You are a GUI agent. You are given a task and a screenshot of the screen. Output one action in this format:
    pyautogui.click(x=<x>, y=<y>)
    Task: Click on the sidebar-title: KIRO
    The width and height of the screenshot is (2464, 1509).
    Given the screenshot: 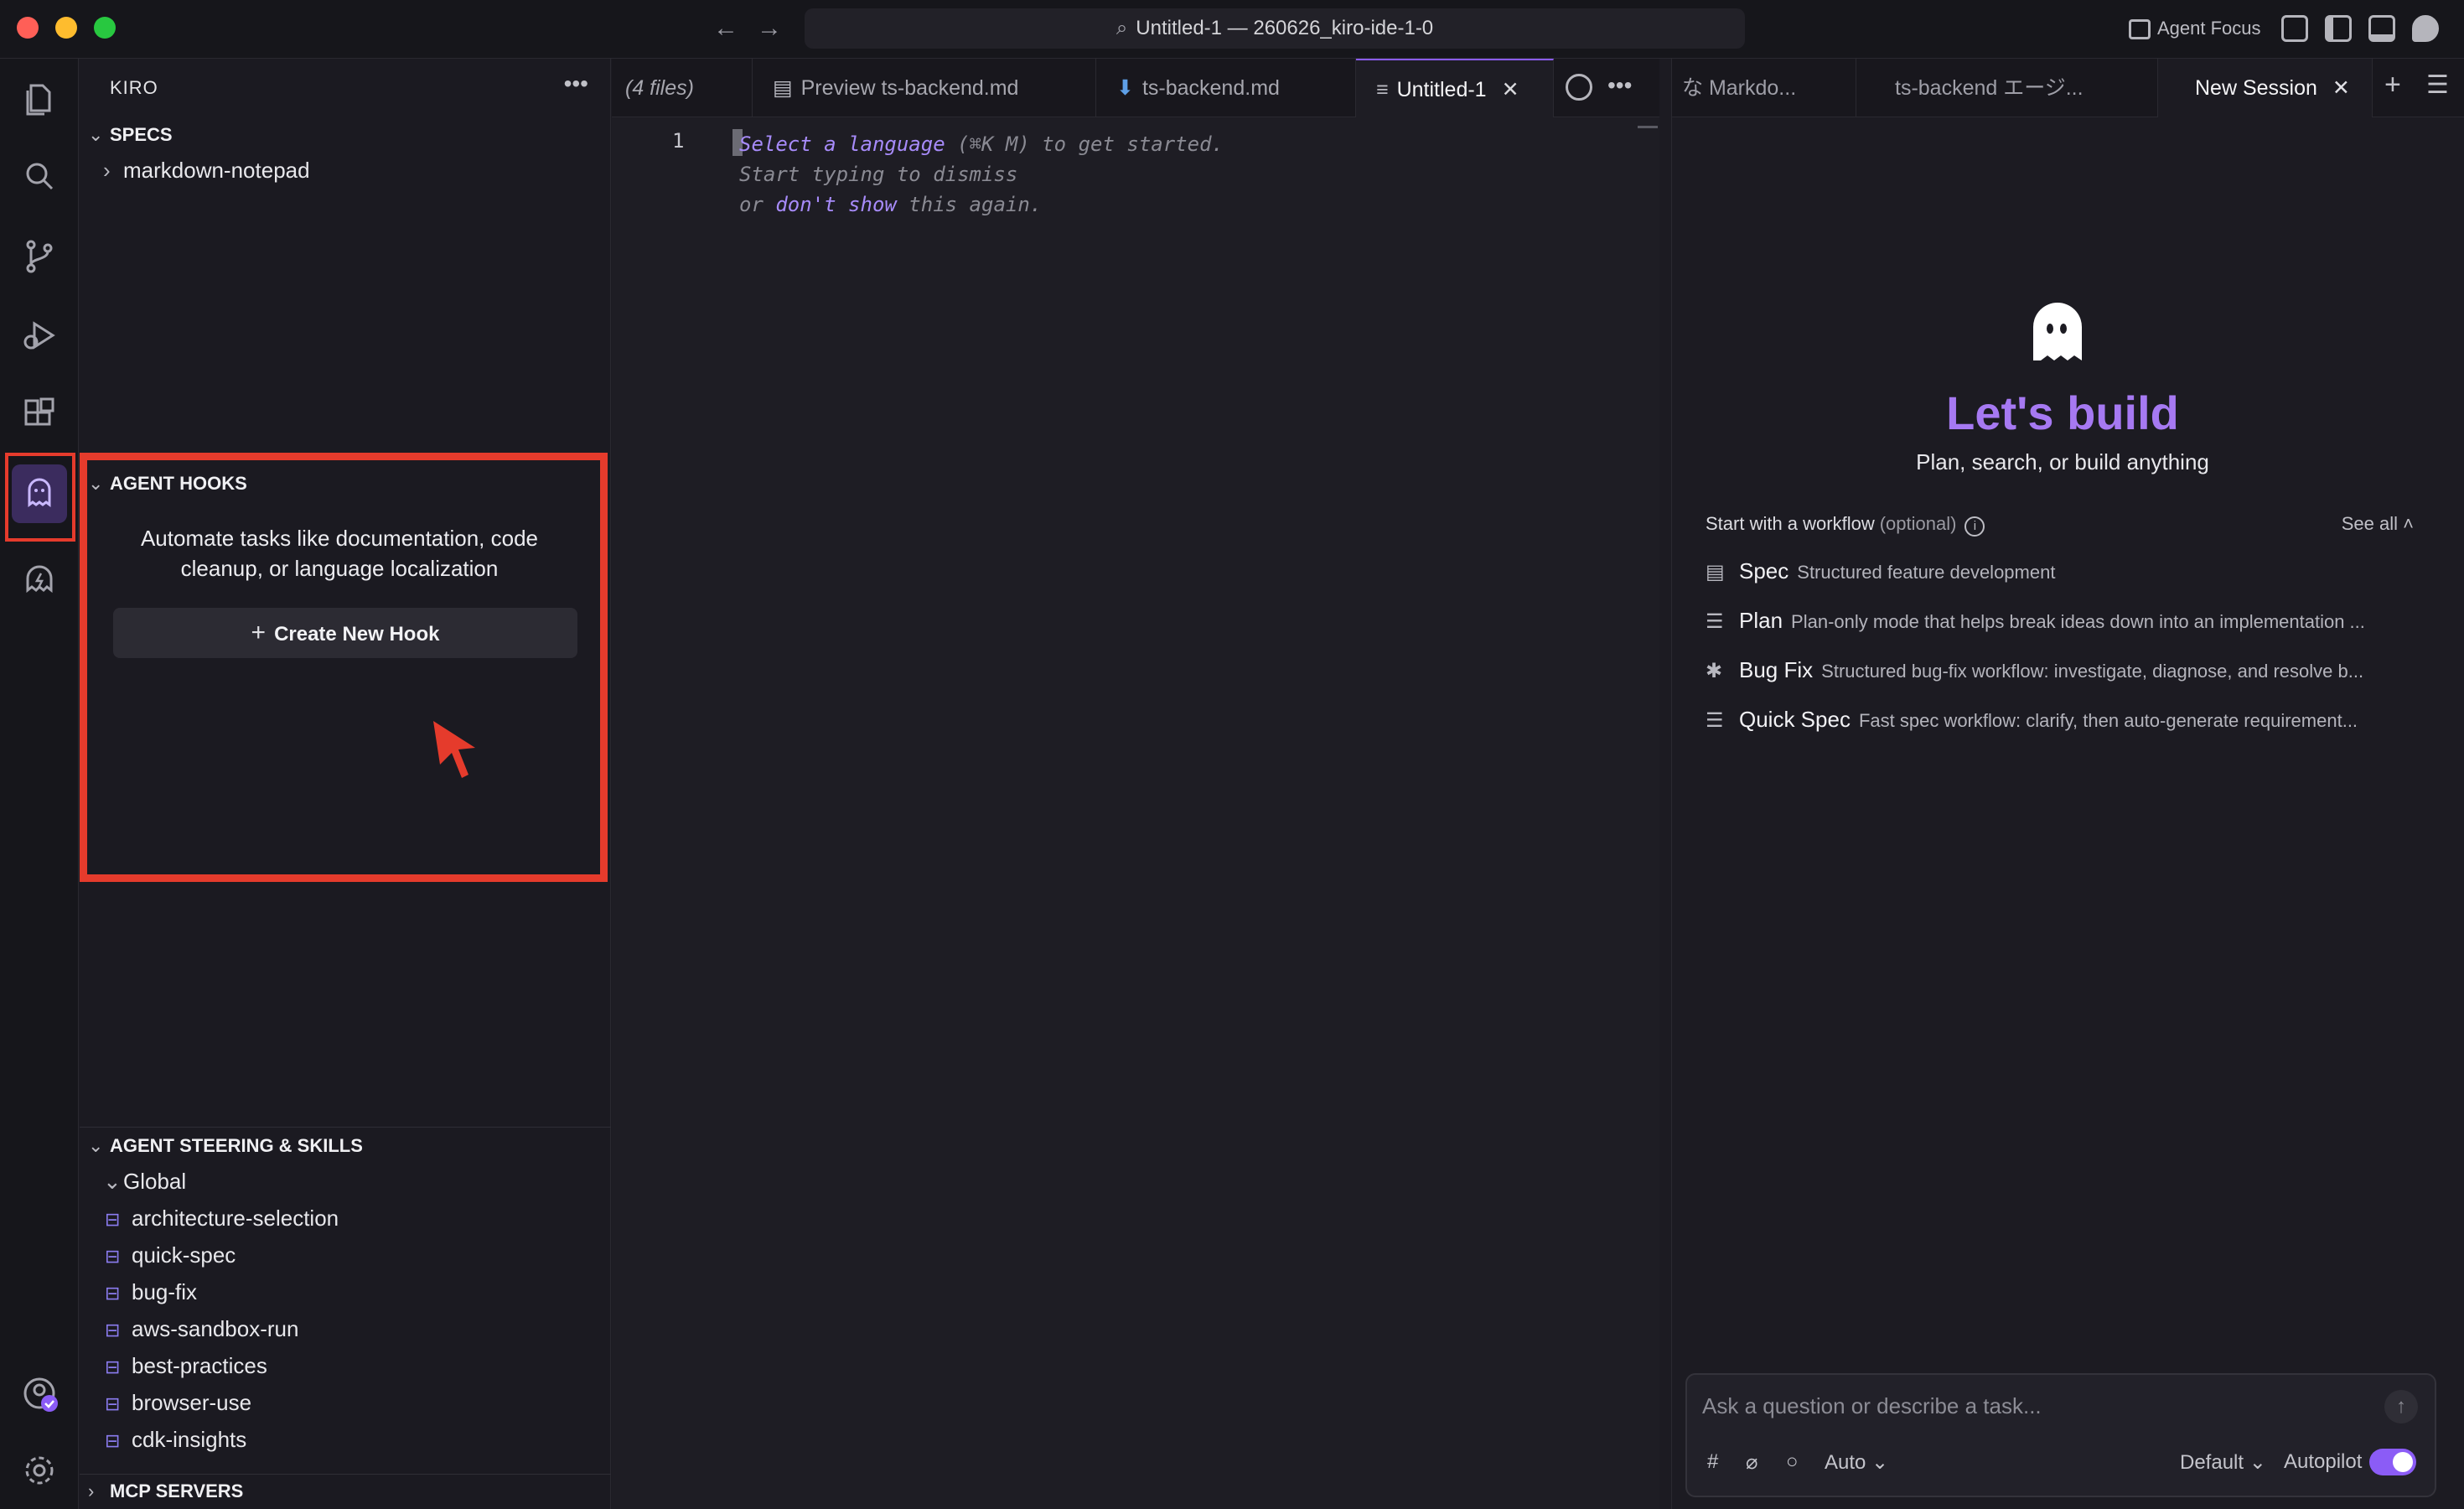 What is the action you would take?
    pyautogui.click(x=134, y=87)
    